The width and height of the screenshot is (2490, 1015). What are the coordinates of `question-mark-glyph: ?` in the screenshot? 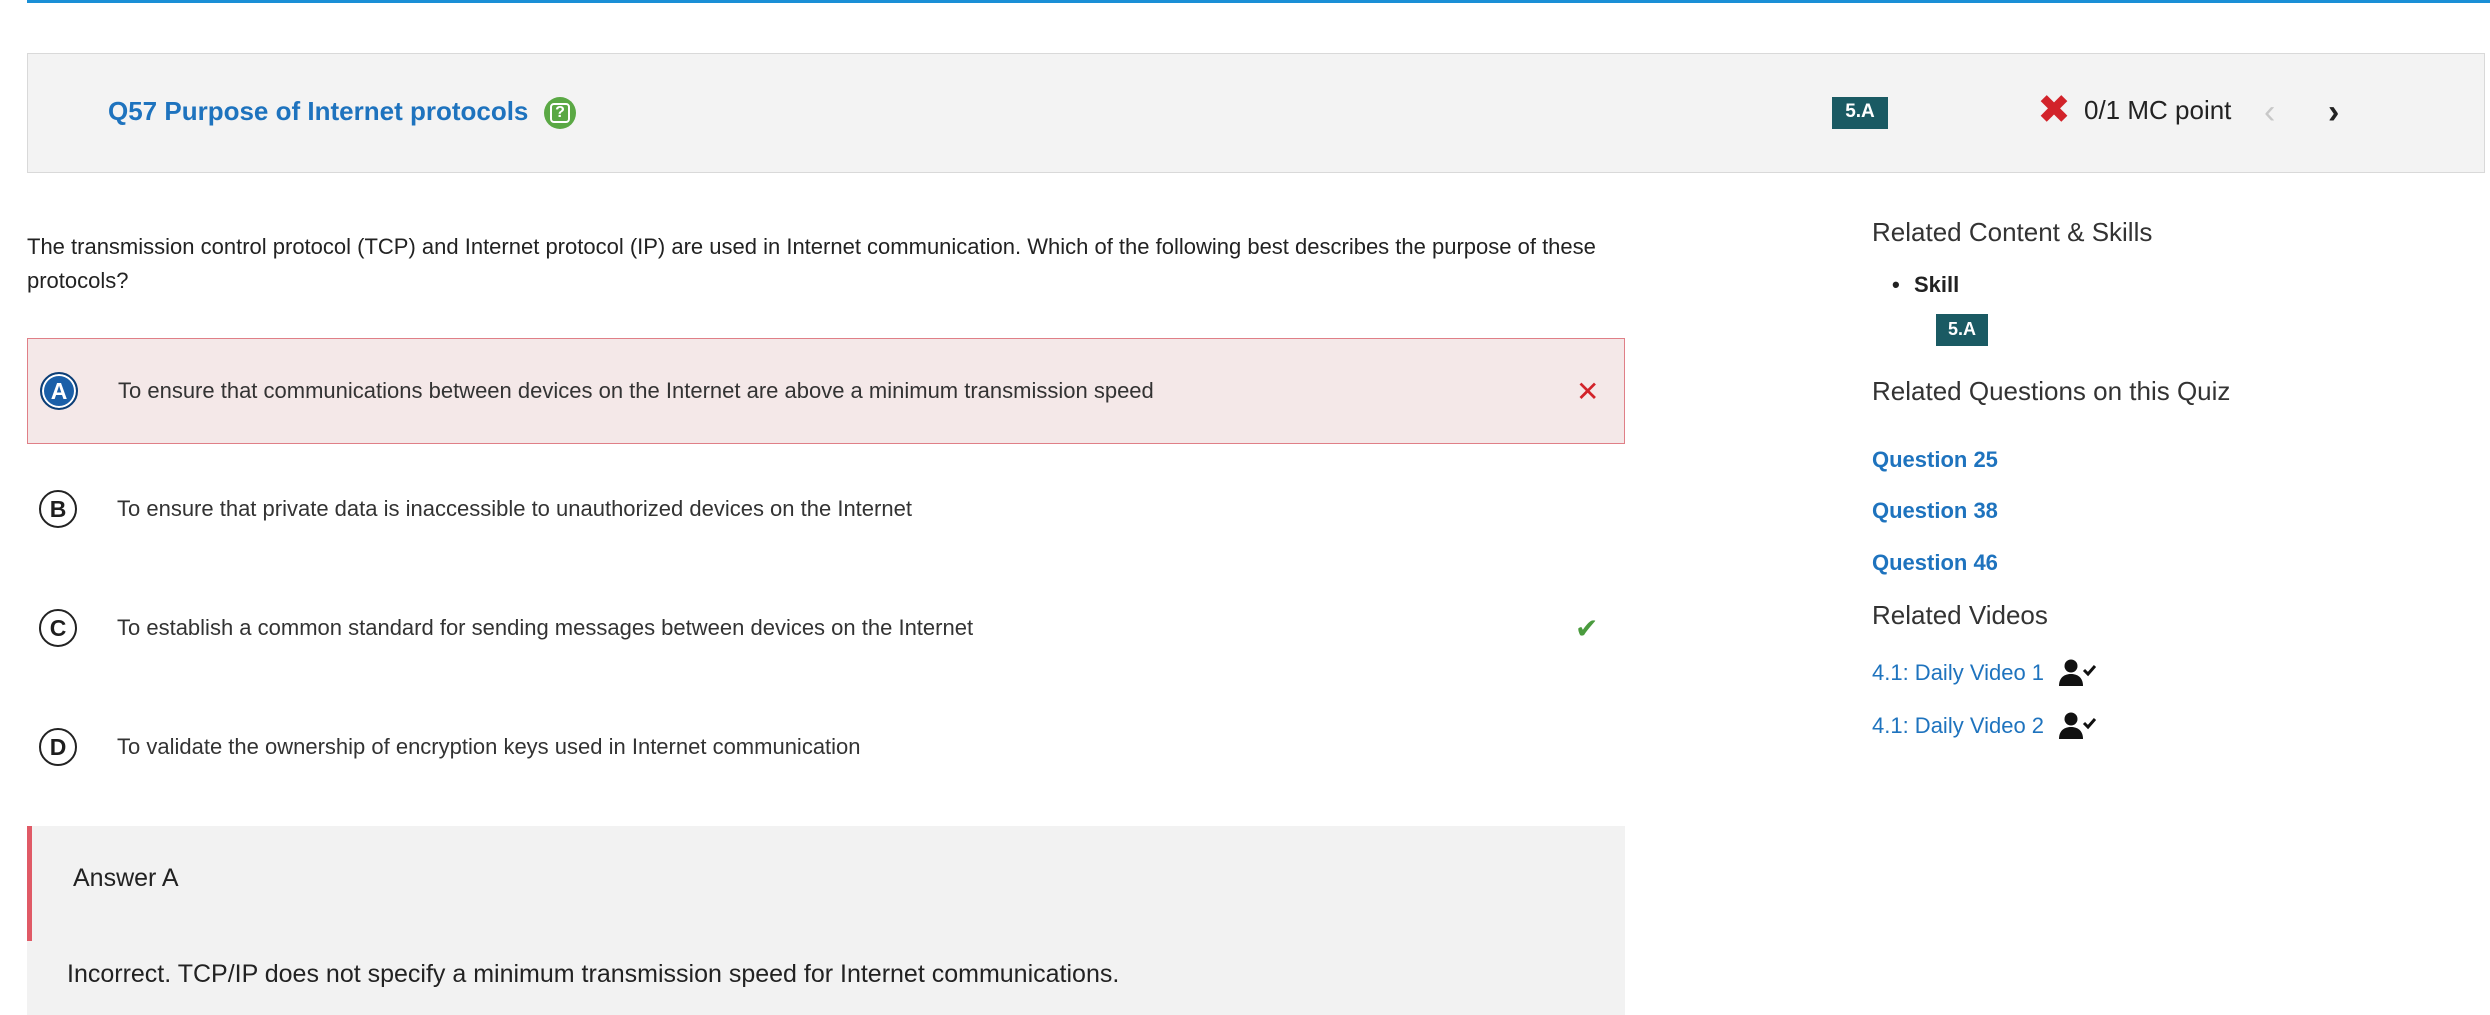 It's located at (560, 113).